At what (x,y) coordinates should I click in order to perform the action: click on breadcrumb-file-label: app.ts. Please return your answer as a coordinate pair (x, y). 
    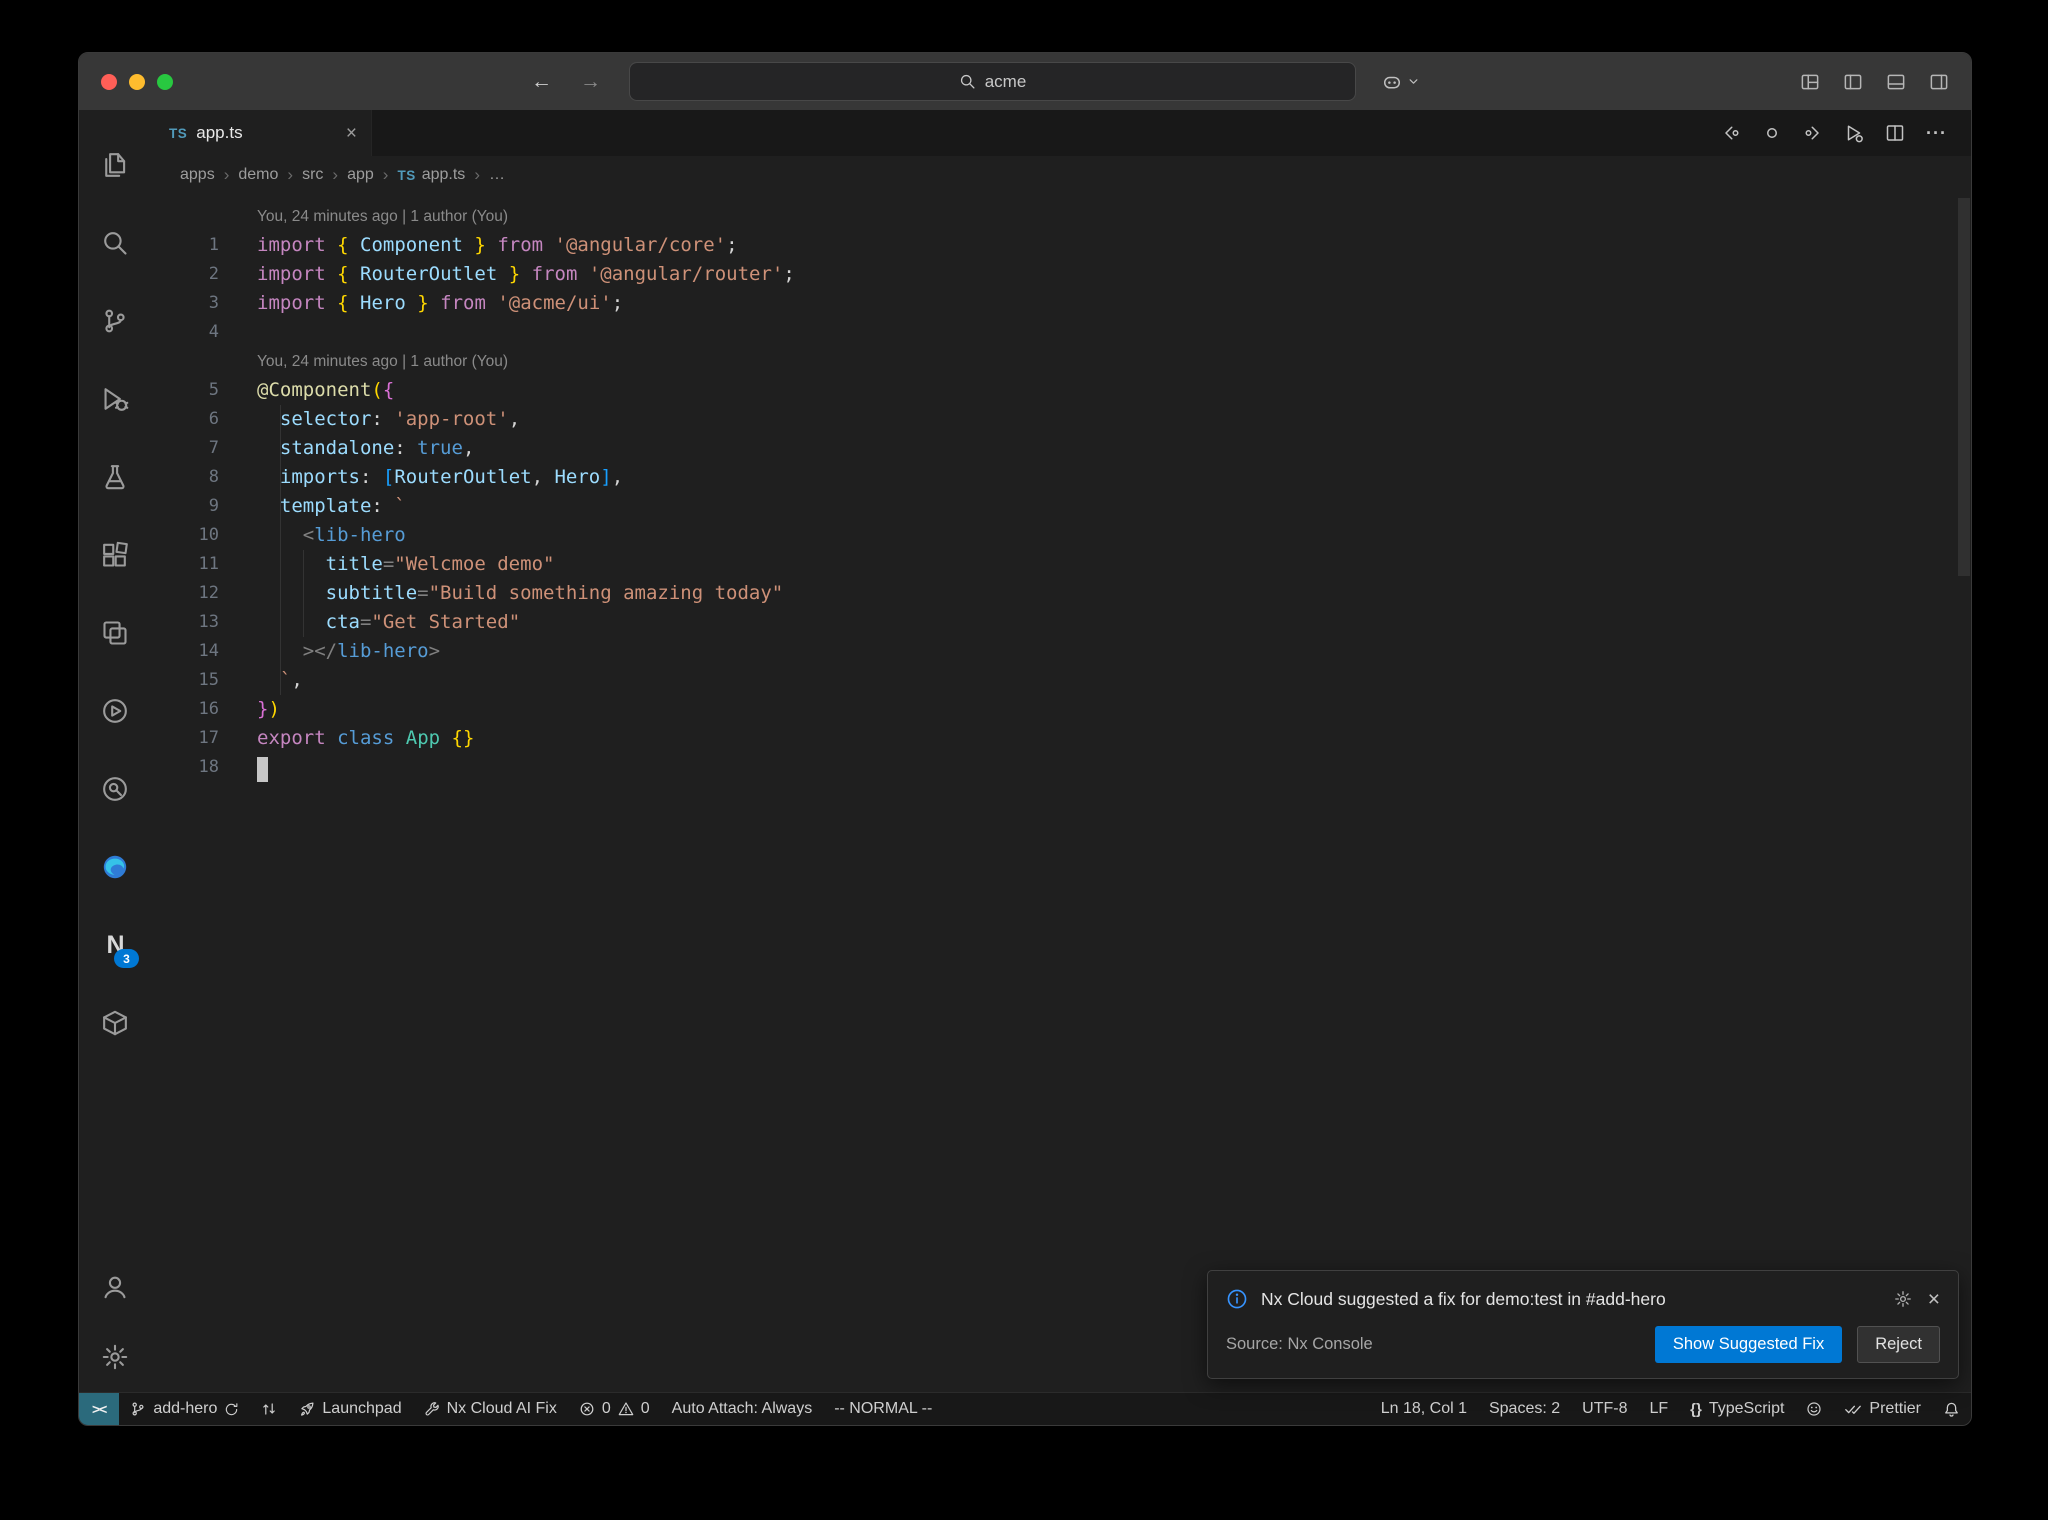
    Looking at the image, I should click on (443, 174).